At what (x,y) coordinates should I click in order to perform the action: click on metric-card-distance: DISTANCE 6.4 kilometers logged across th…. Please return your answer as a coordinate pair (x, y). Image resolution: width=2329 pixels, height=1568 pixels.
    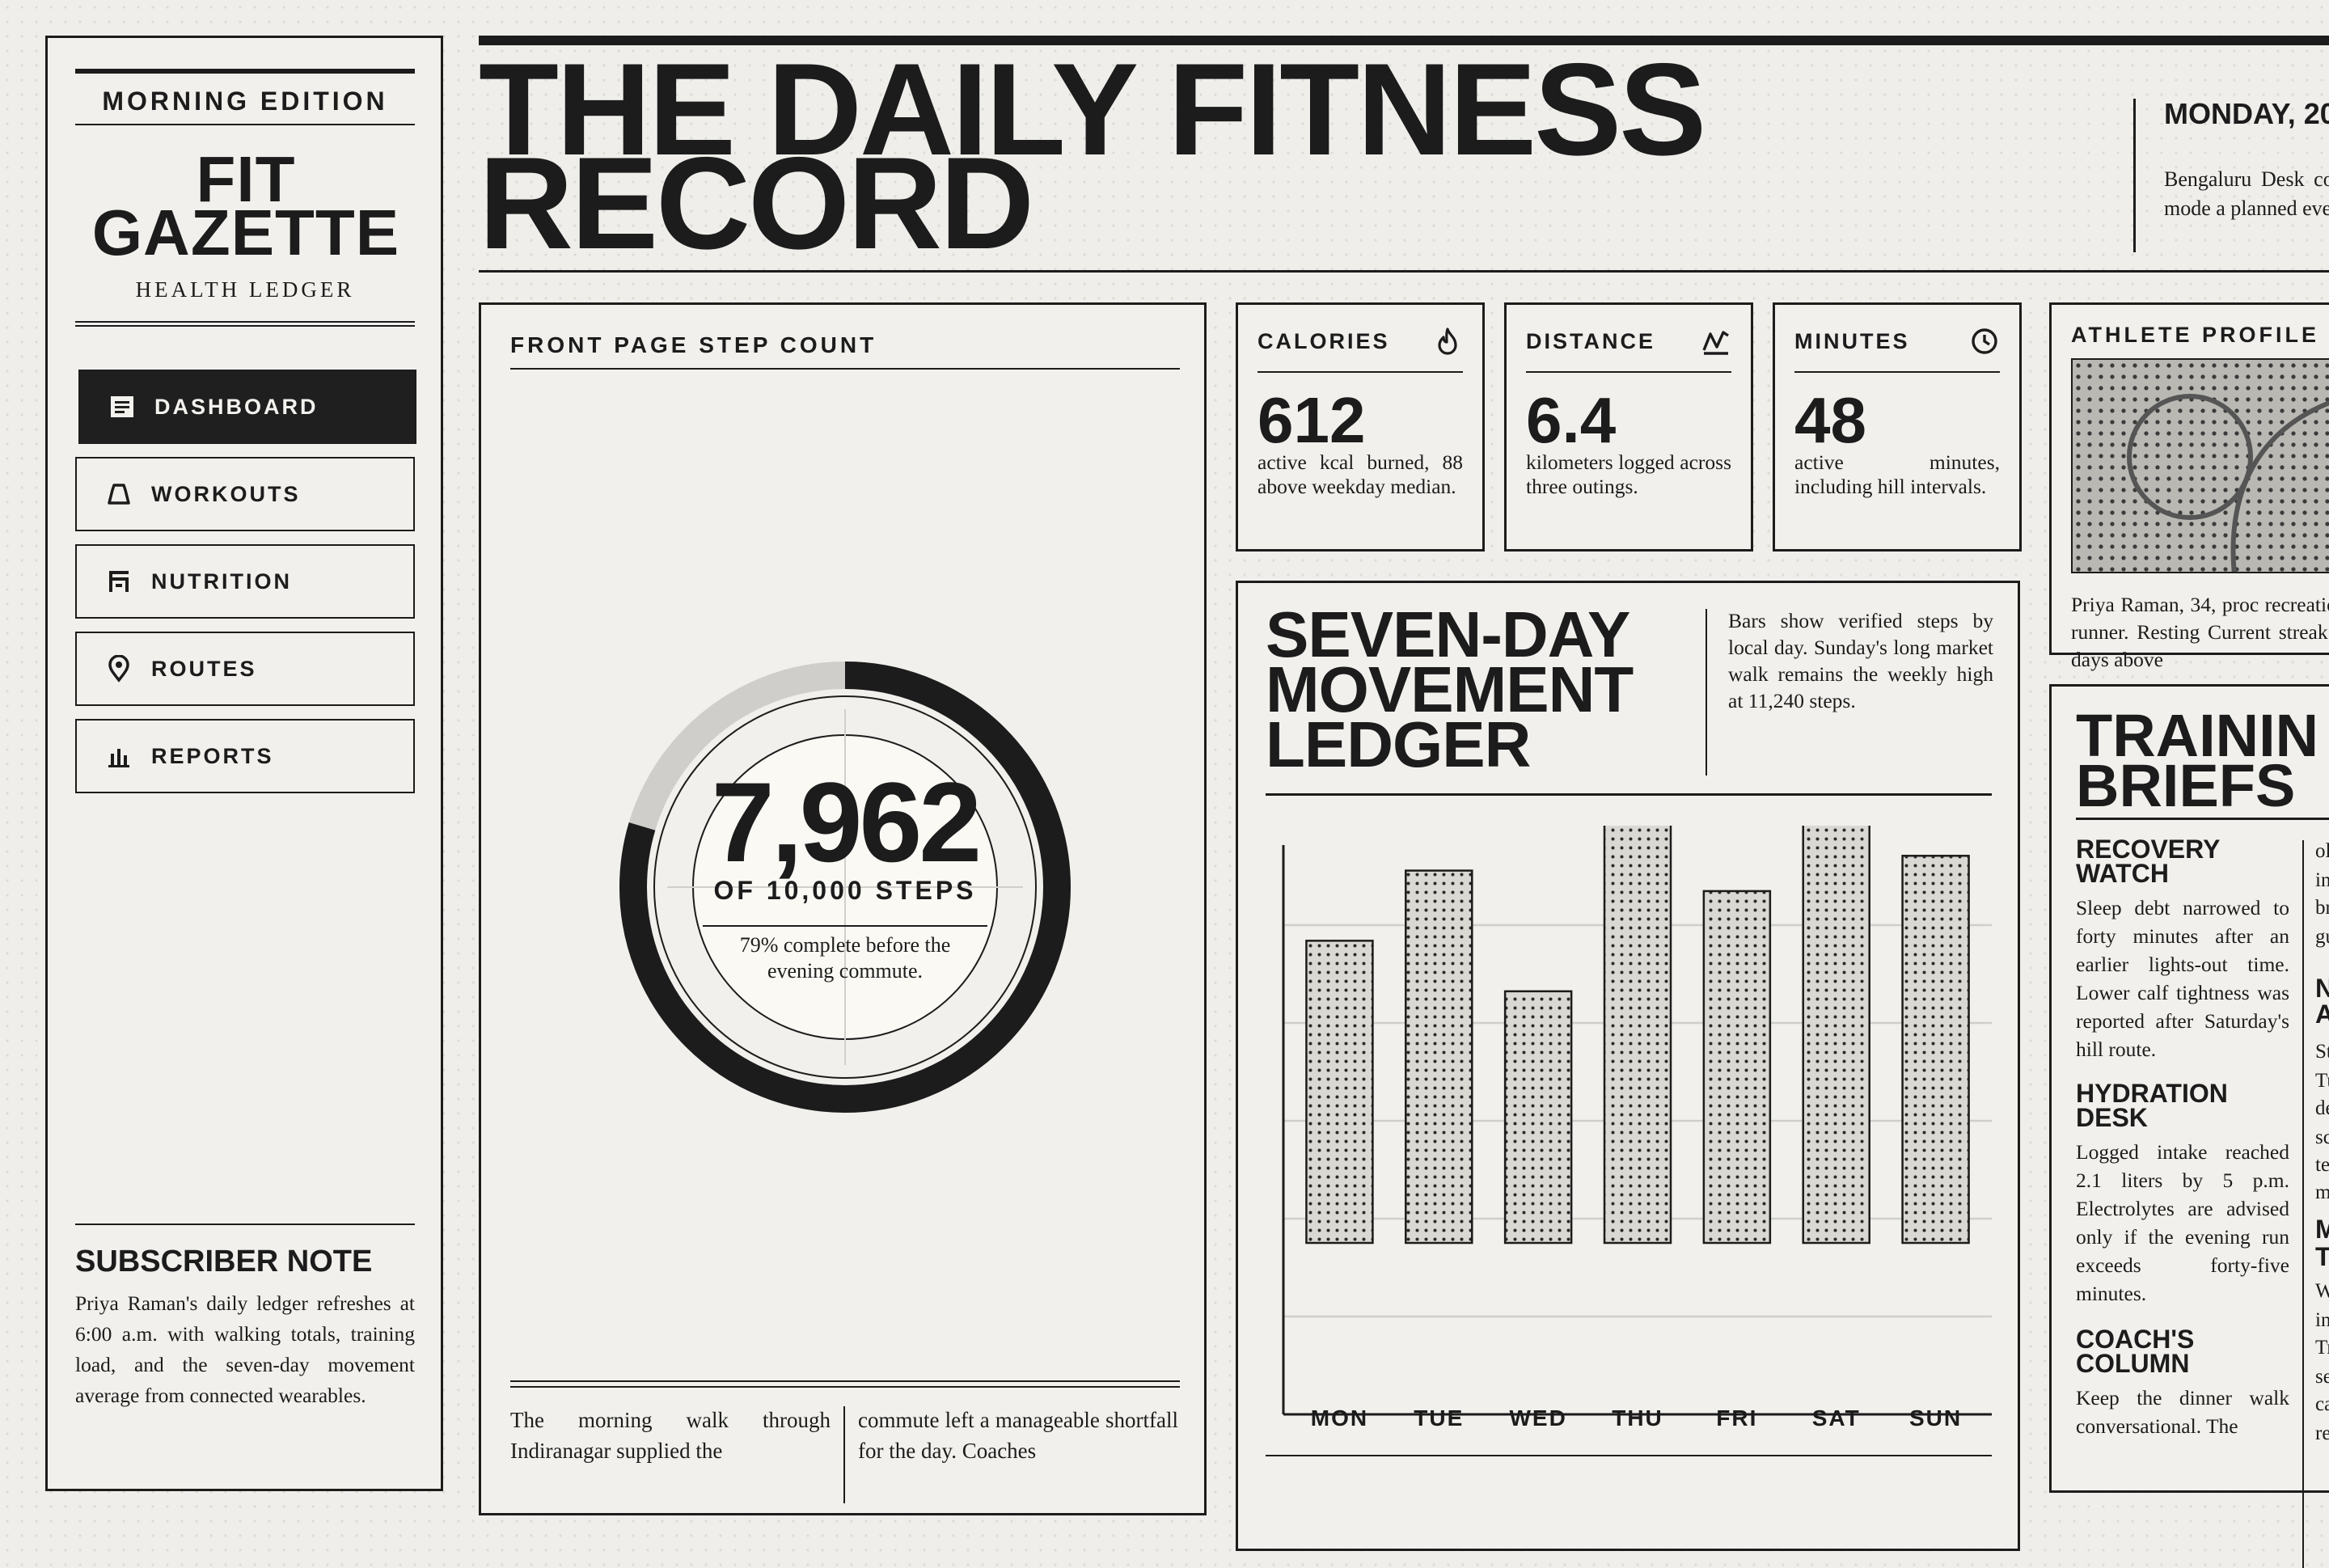
    Looking at the image, I should click on (1628, 427).